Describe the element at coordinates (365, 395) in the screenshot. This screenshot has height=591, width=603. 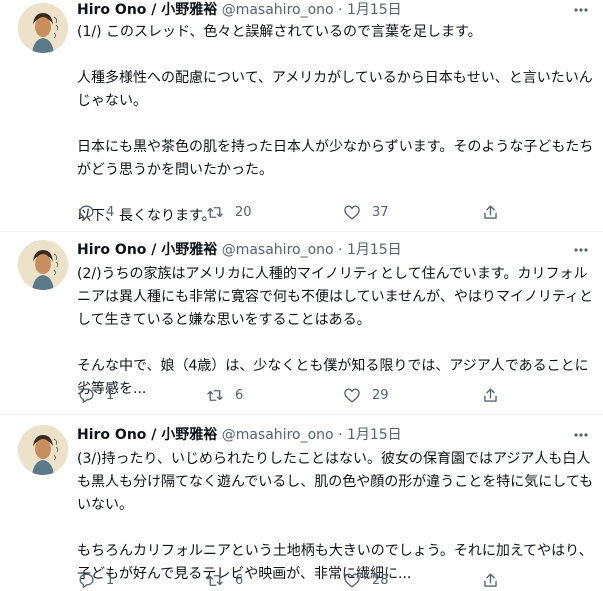
I see `like-button: 29` at that location.